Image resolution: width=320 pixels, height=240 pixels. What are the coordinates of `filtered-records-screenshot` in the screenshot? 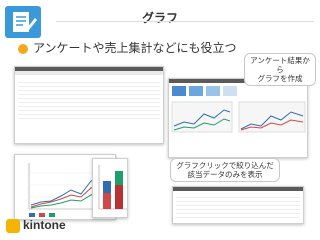 It's located at (238, 205).